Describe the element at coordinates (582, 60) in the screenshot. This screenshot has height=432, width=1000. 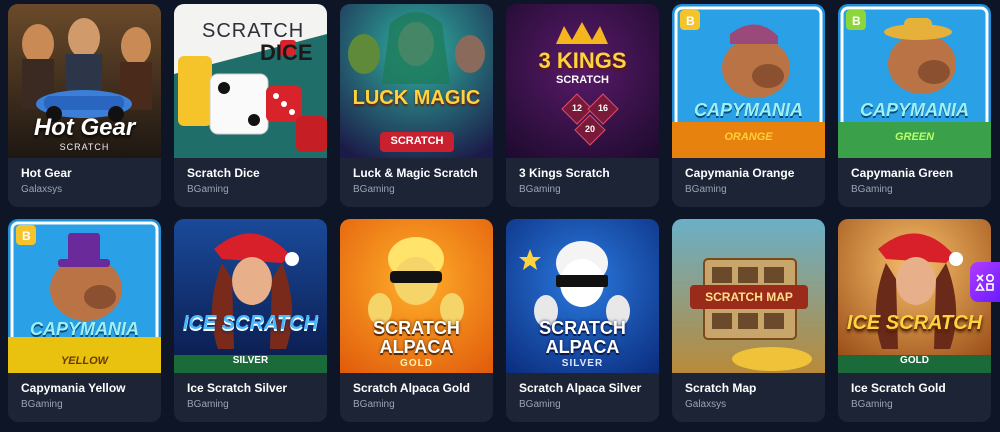
I see `art-title-text: 3 KINGS` at that location.